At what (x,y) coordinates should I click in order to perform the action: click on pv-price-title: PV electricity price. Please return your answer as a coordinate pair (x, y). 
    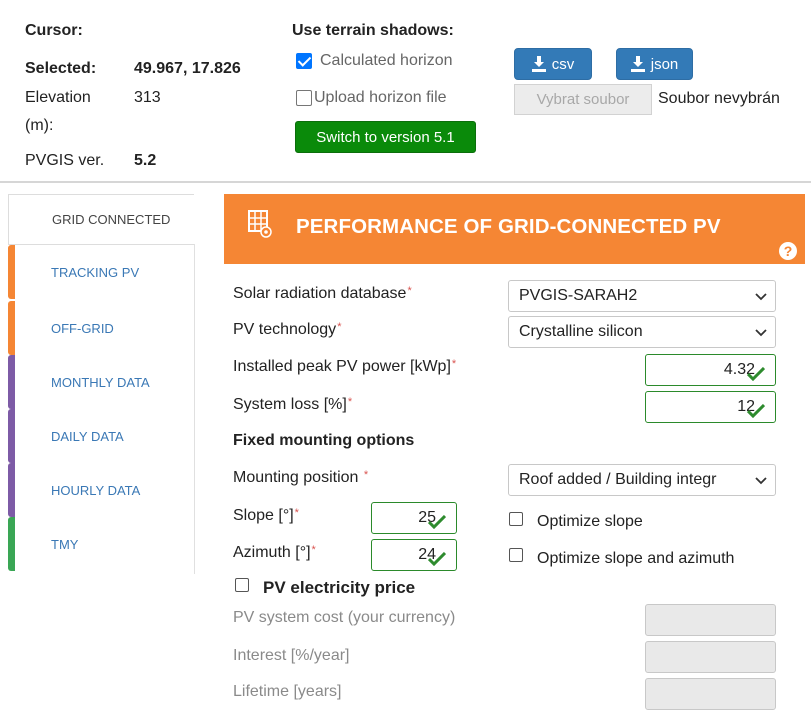
    Looking at the image, I should click on (339, 587).